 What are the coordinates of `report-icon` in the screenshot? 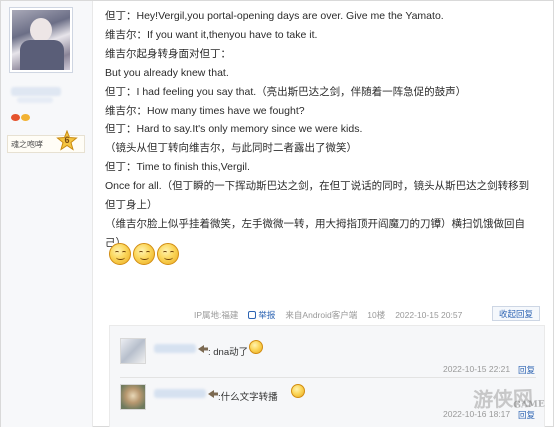 It's located at (252, 315).